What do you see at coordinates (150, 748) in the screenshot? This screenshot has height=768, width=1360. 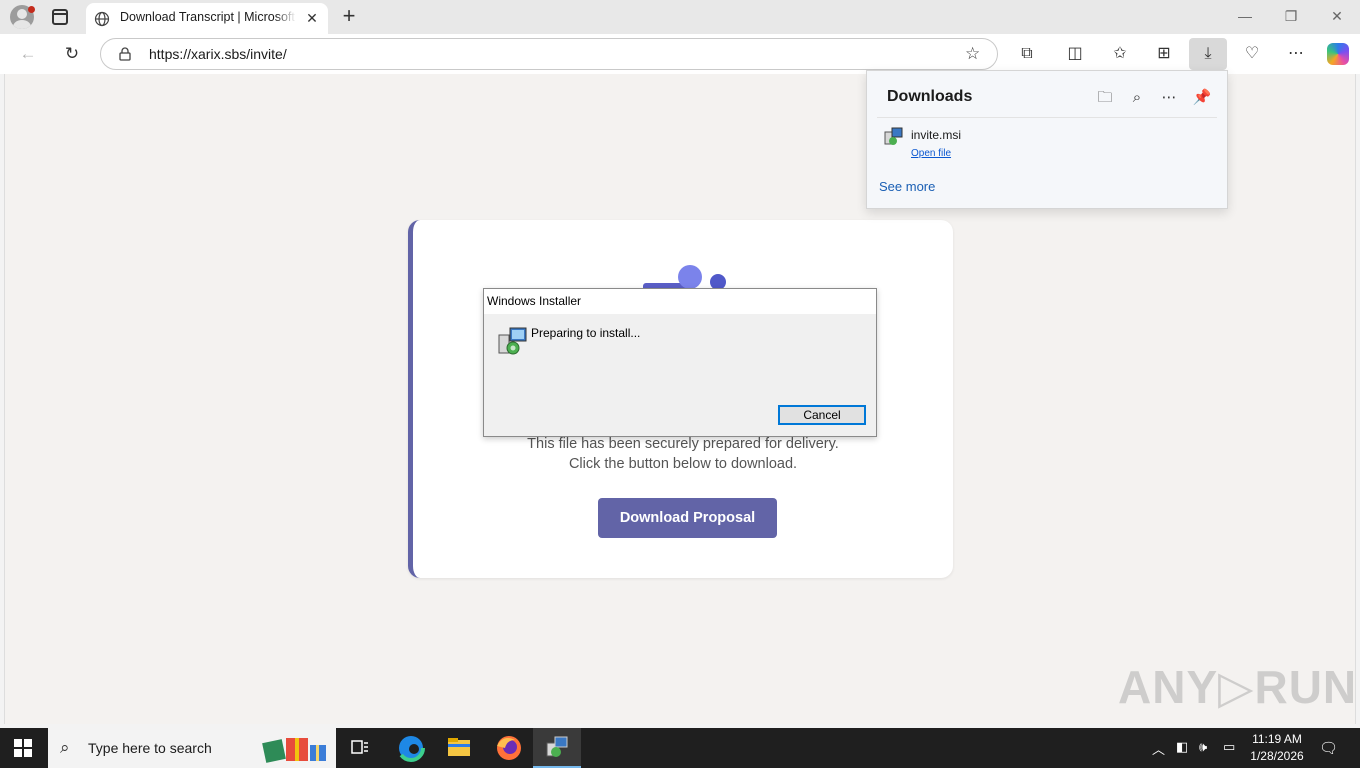 I see `search-placeholder: Type here to search` at bounding box center [150, 748].